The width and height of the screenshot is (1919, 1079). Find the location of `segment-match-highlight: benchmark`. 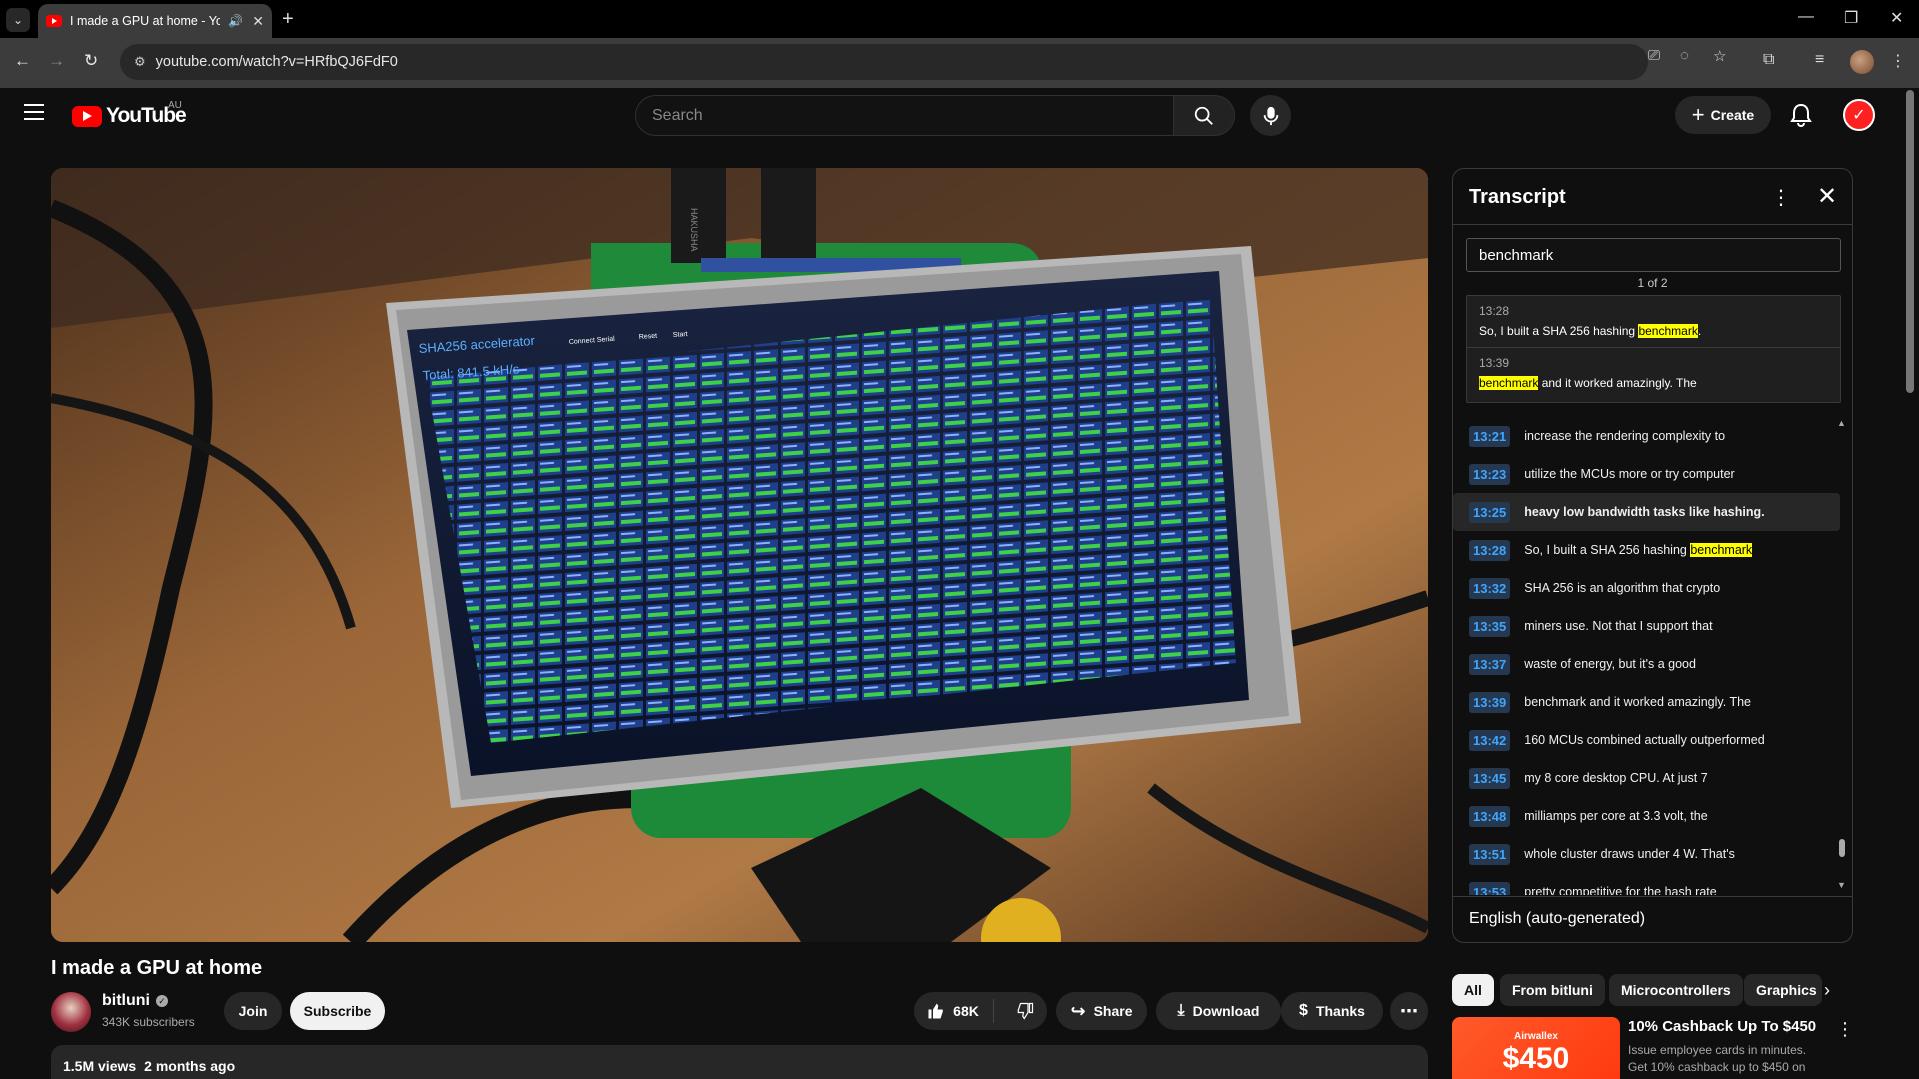

segment-match-highlight: benchmark is located at coordinates (1721, 550).